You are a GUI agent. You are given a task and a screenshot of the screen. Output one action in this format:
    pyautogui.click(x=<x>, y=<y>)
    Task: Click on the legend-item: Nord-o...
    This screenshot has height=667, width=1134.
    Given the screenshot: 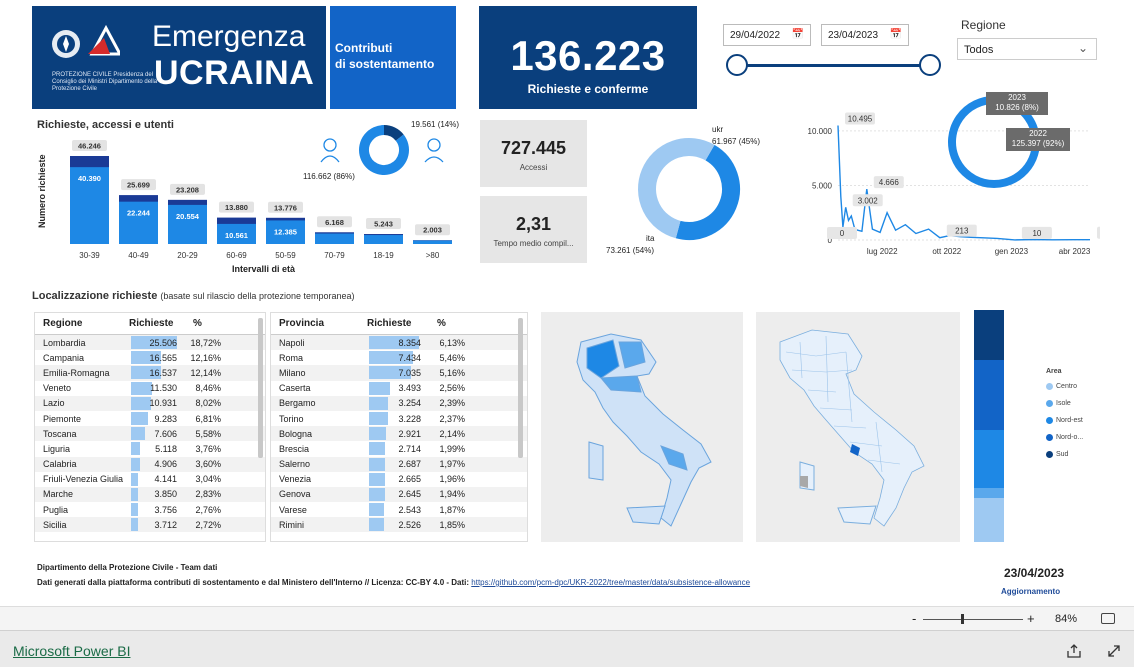 What is the action you would take?
    pyautogui.click(x=1064, y=437)
    